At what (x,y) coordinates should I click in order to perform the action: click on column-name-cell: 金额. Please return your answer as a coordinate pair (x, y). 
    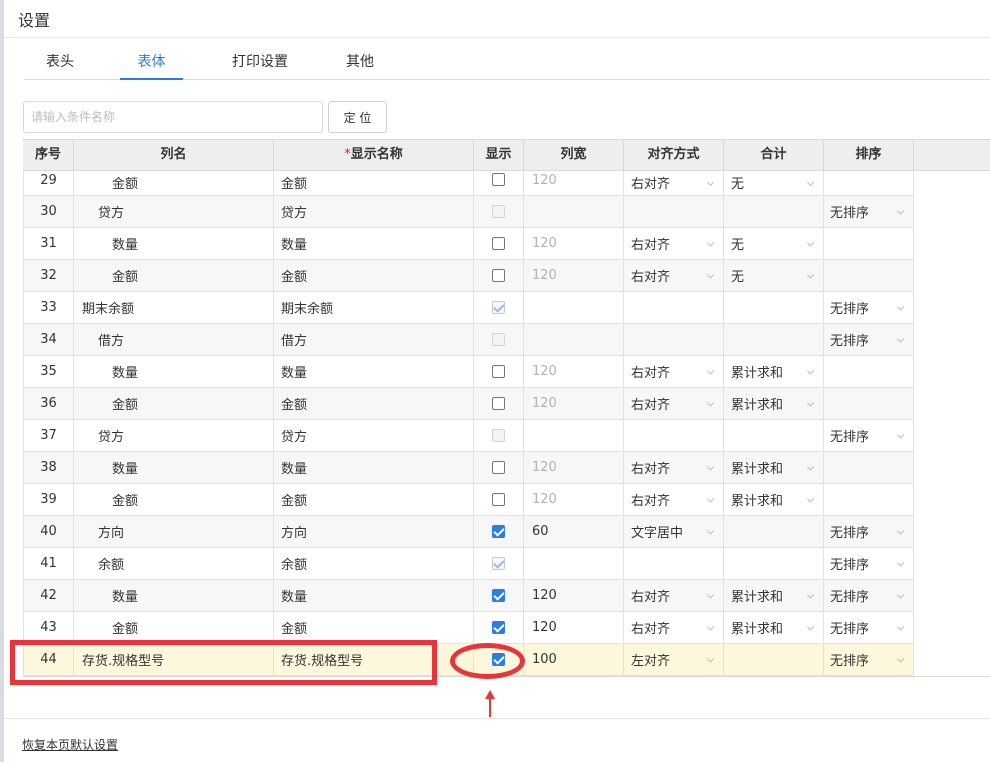
    Looking at the image, I should click on (174, 403).